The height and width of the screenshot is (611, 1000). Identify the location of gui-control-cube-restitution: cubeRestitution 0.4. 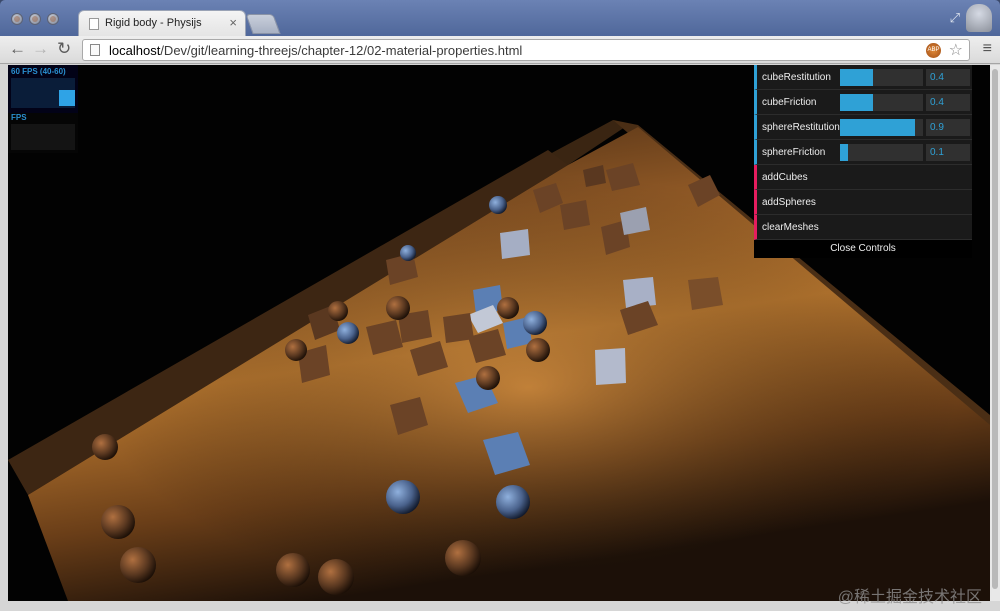
(863, 77).